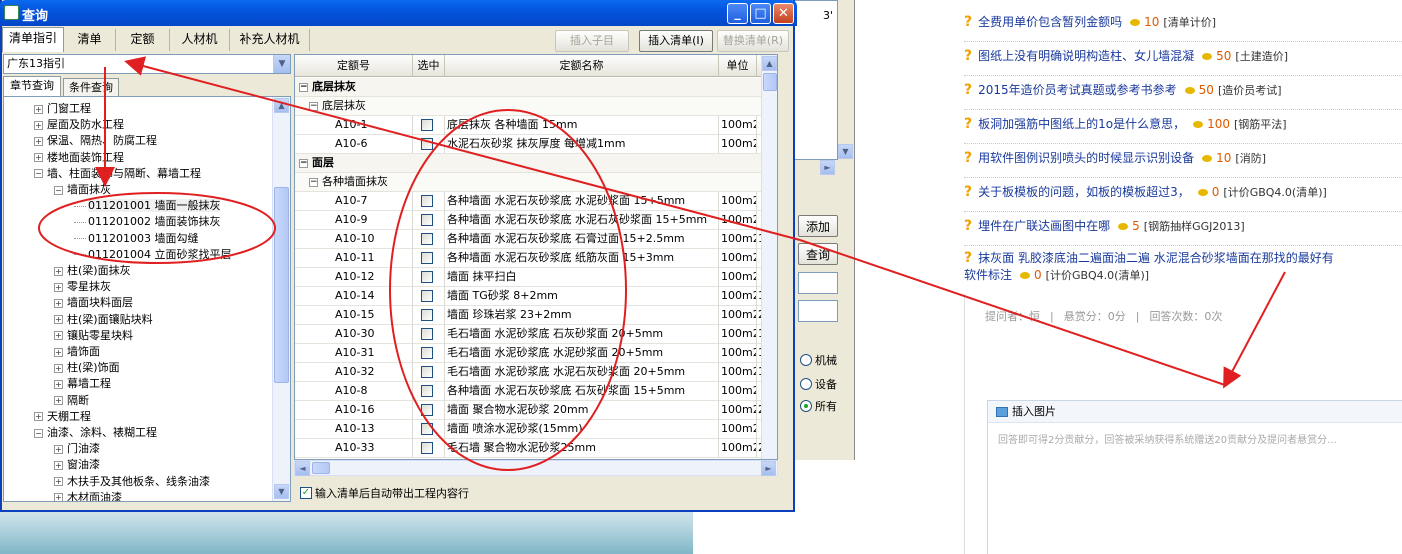 This screenshot has width=1402, height=554. I want to click on tree-node: + 幕墙工程, so click(82, 384).